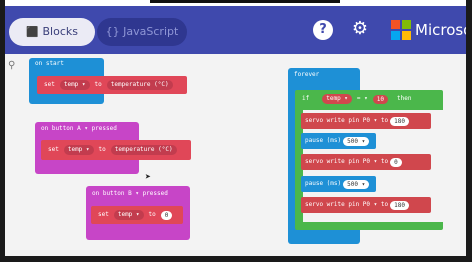 The image size is (472, 262). I want to click on forever-label: forever, so click(307, 74).